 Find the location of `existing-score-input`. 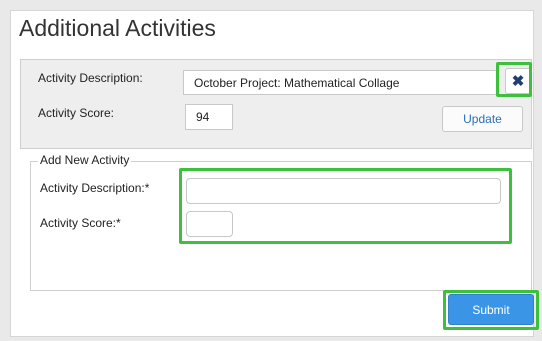

existing-score-input is located at coordinates (209, 117).